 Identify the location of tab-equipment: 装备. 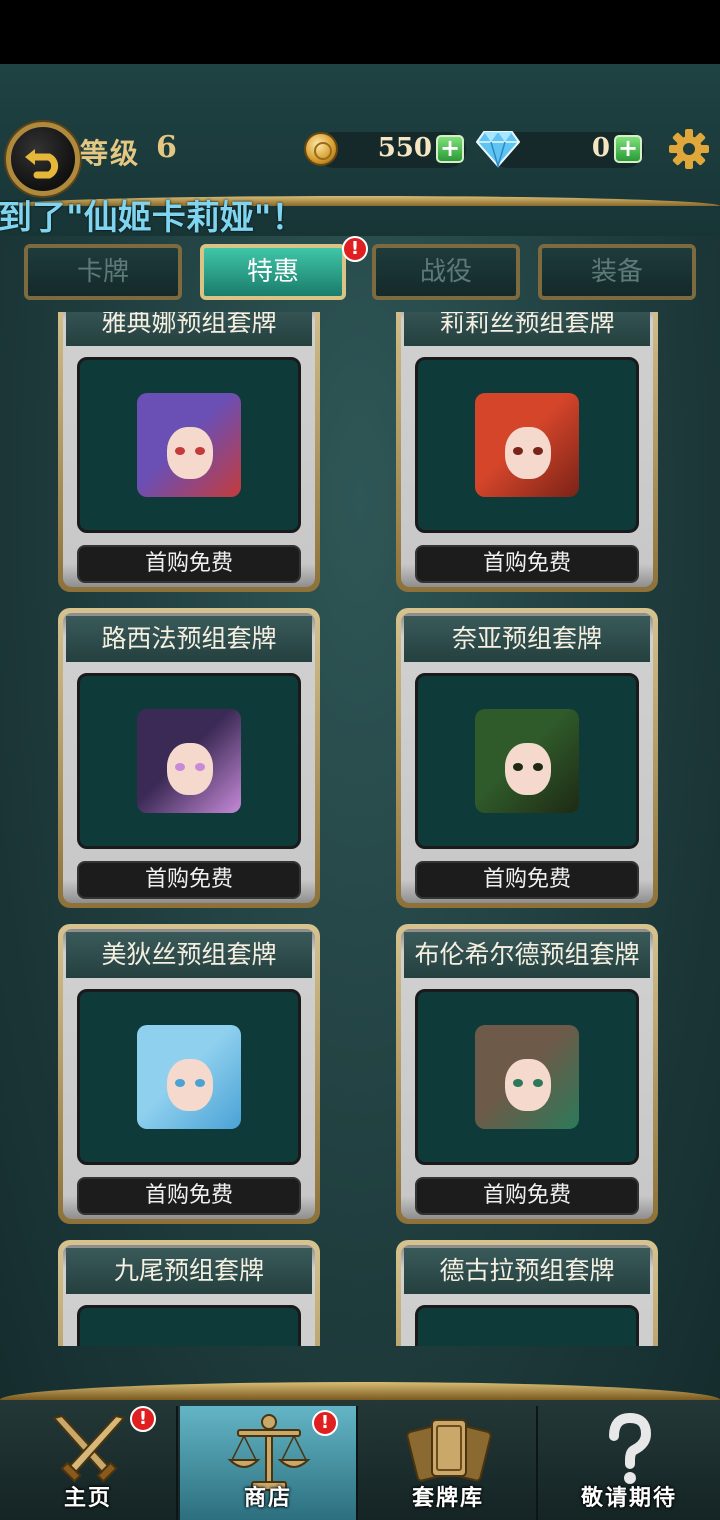
(617, 272).